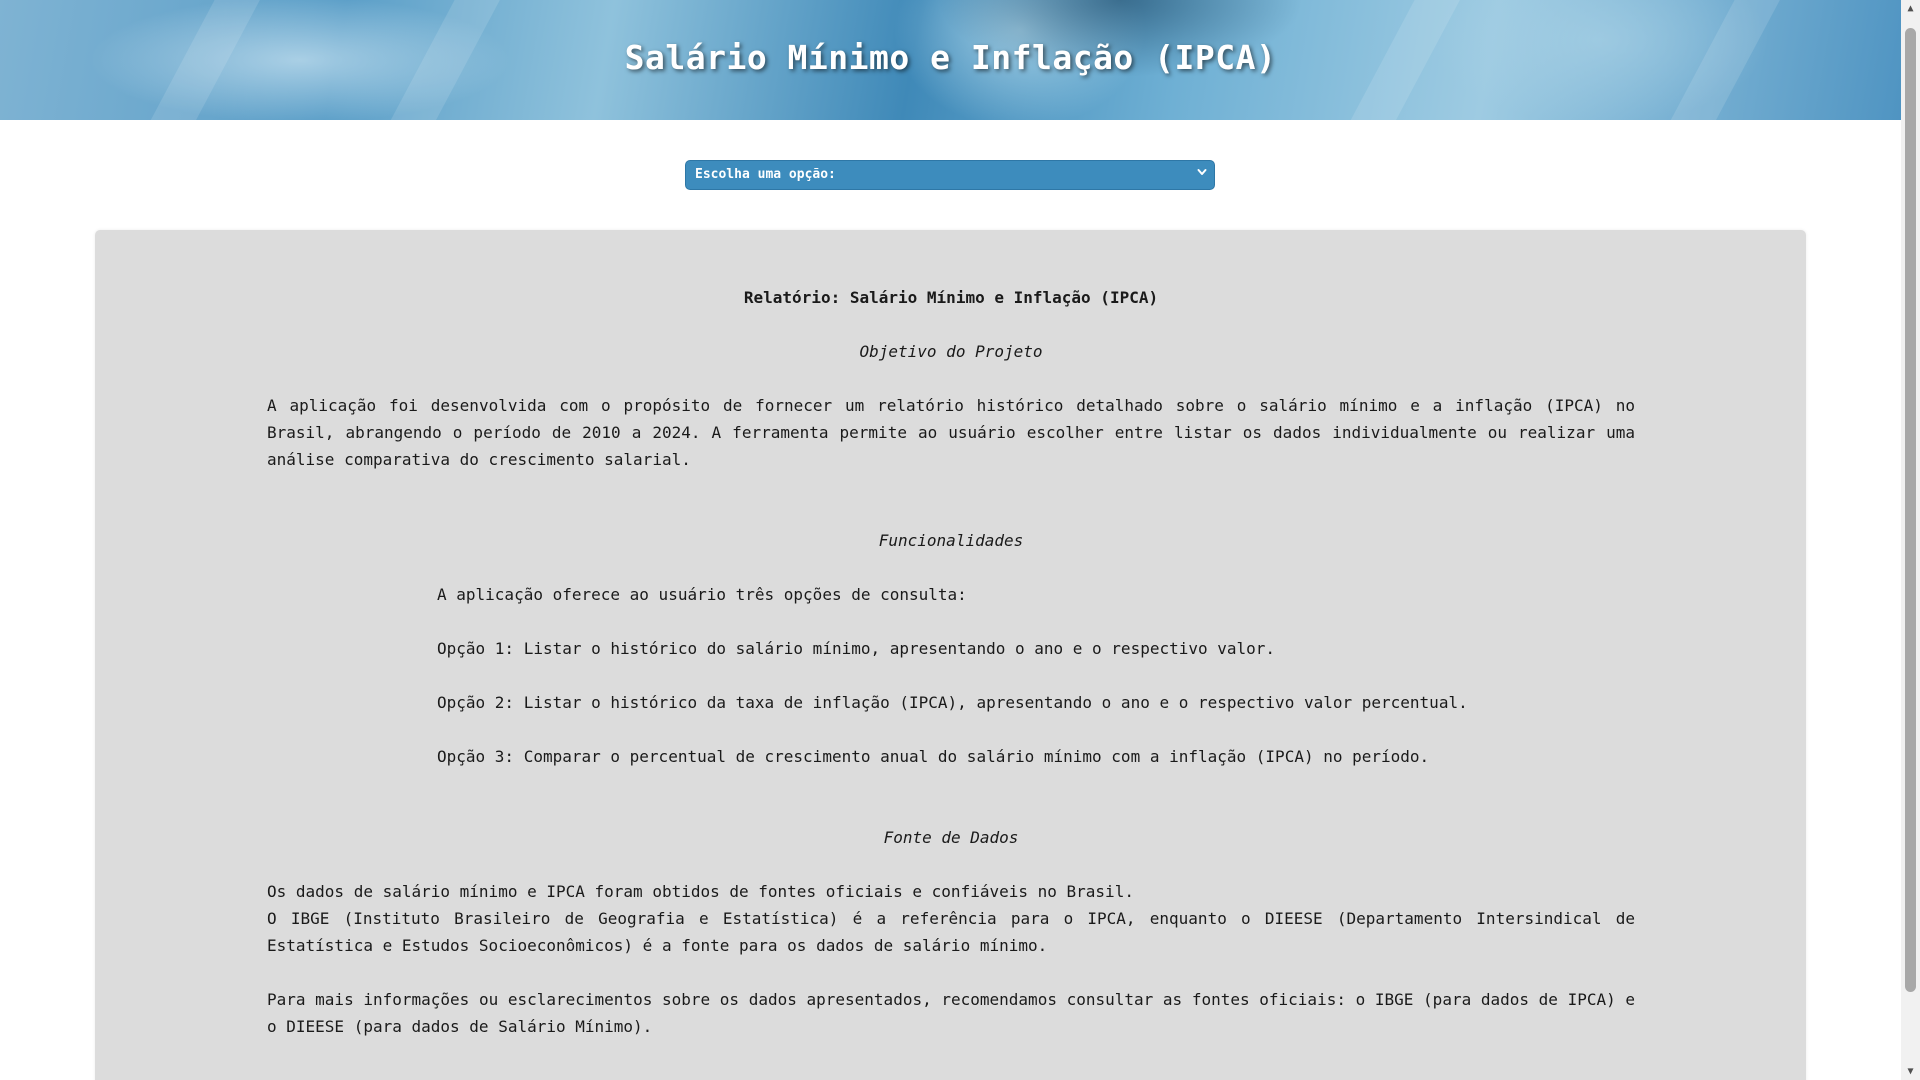 The width and height of the screenshot is (1920, 1080). I want to click on option-select: Escolha uma opção:, so click(950, 175).